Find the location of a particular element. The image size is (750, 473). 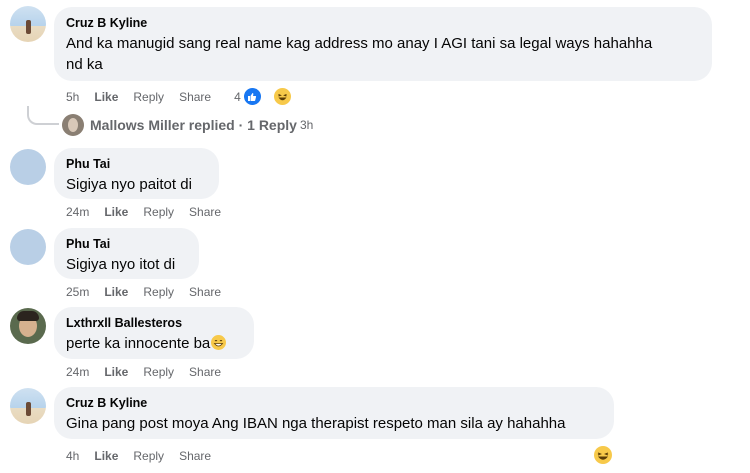

comment-author: Lxthrxll Ballesteros is located at coordinates (154, 323).